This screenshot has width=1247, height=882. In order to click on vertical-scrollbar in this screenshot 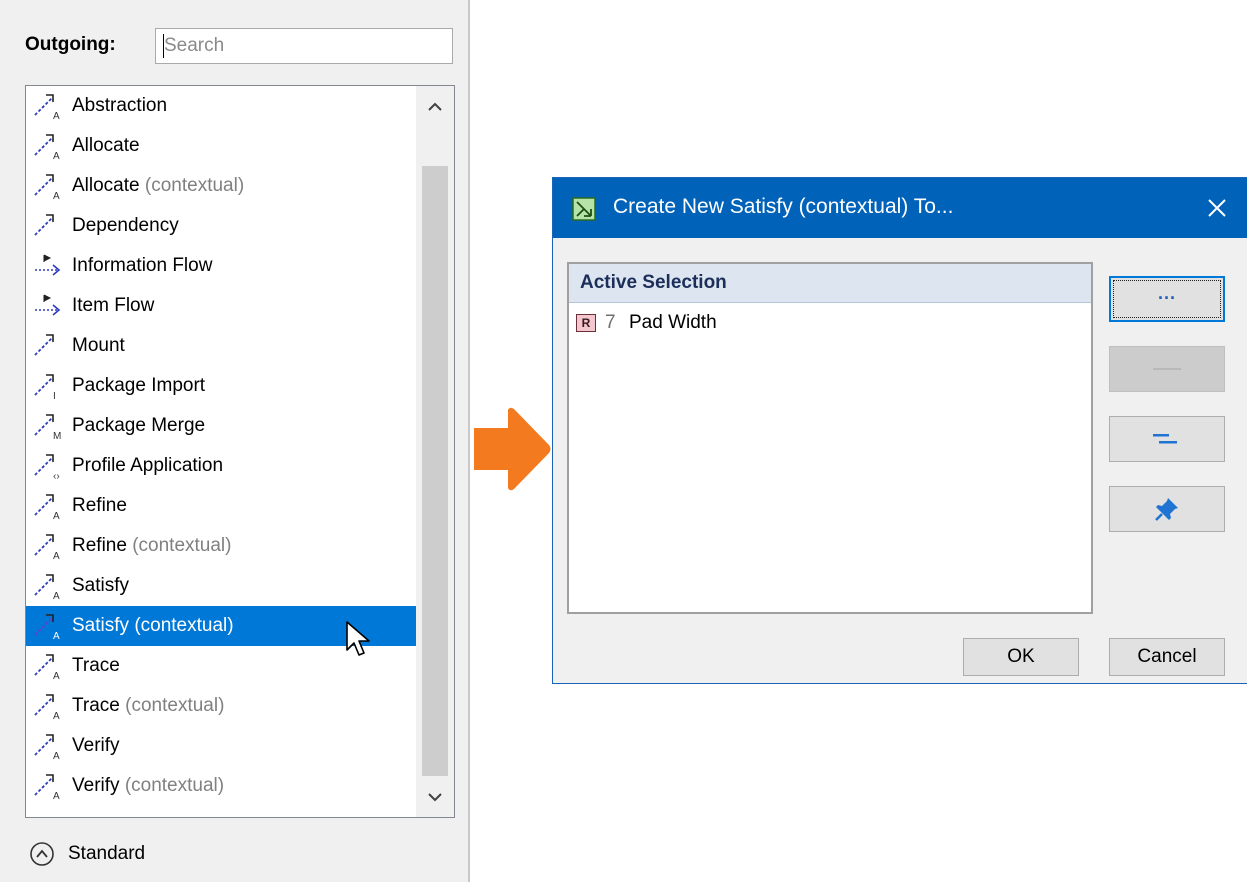, I will do `click(435, 451)`.